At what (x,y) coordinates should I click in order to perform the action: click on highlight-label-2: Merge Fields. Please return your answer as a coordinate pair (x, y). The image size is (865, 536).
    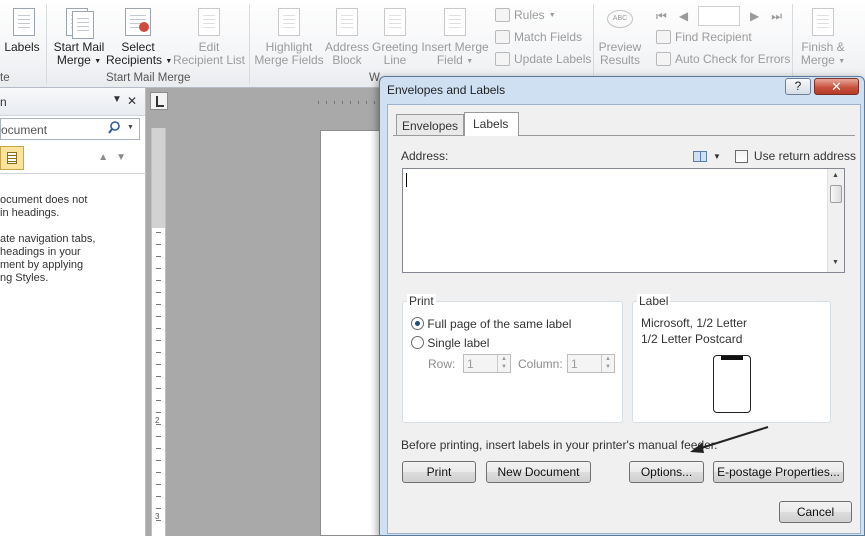
    Looking at the image, I should click on (289, 60).